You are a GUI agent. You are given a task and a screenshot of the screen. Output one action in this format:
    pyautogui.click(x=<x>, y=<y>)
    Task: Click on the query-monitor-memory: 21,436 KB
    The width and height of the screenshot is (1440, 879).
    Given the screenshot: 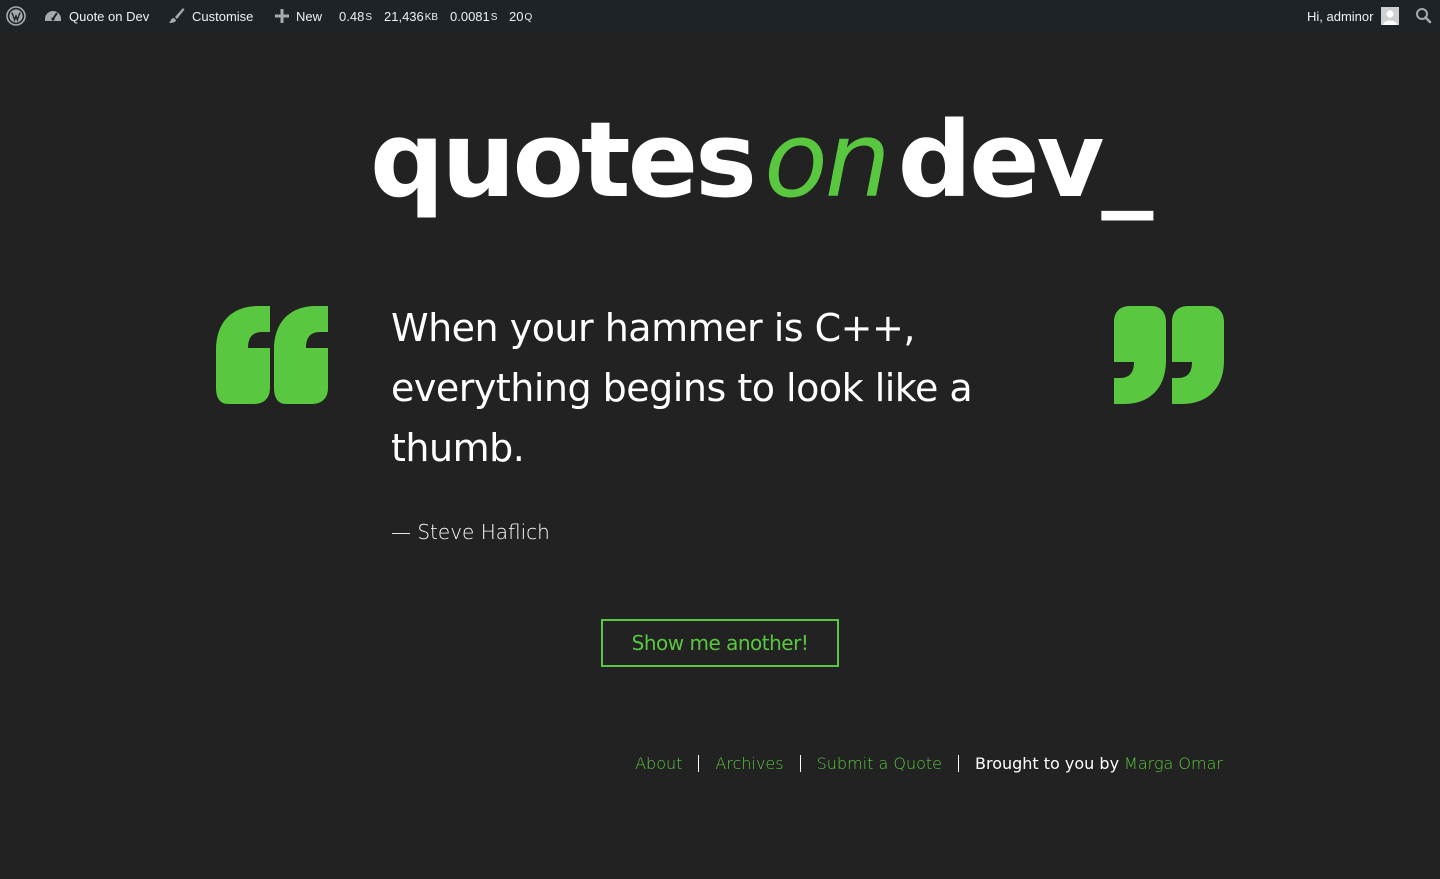 What is the action you would take?
    pyautogui.click(x=411, y=16)
    